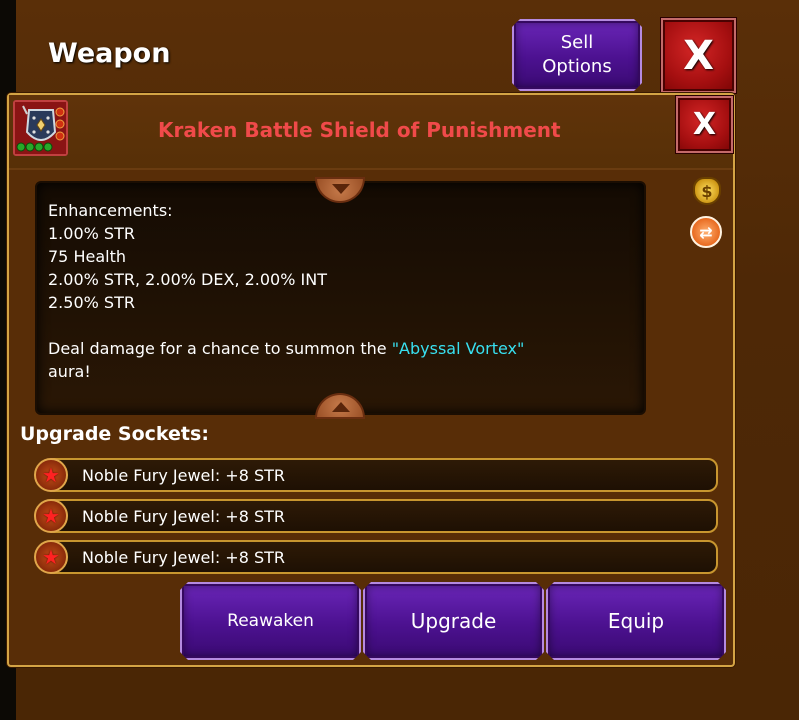  I want to click on close-window-button: X, so click(698, 55).